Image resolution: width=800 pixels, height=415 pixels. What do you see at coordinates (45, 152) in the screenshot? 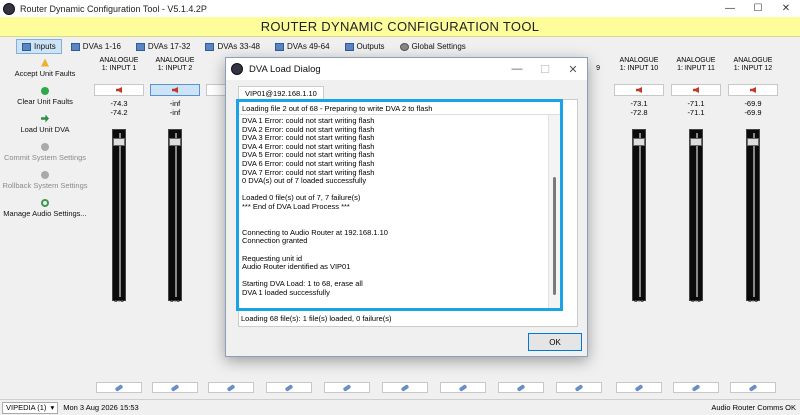
I see `commit-system-settings-button: Commit System Settings` at bounding box center [45, 152].